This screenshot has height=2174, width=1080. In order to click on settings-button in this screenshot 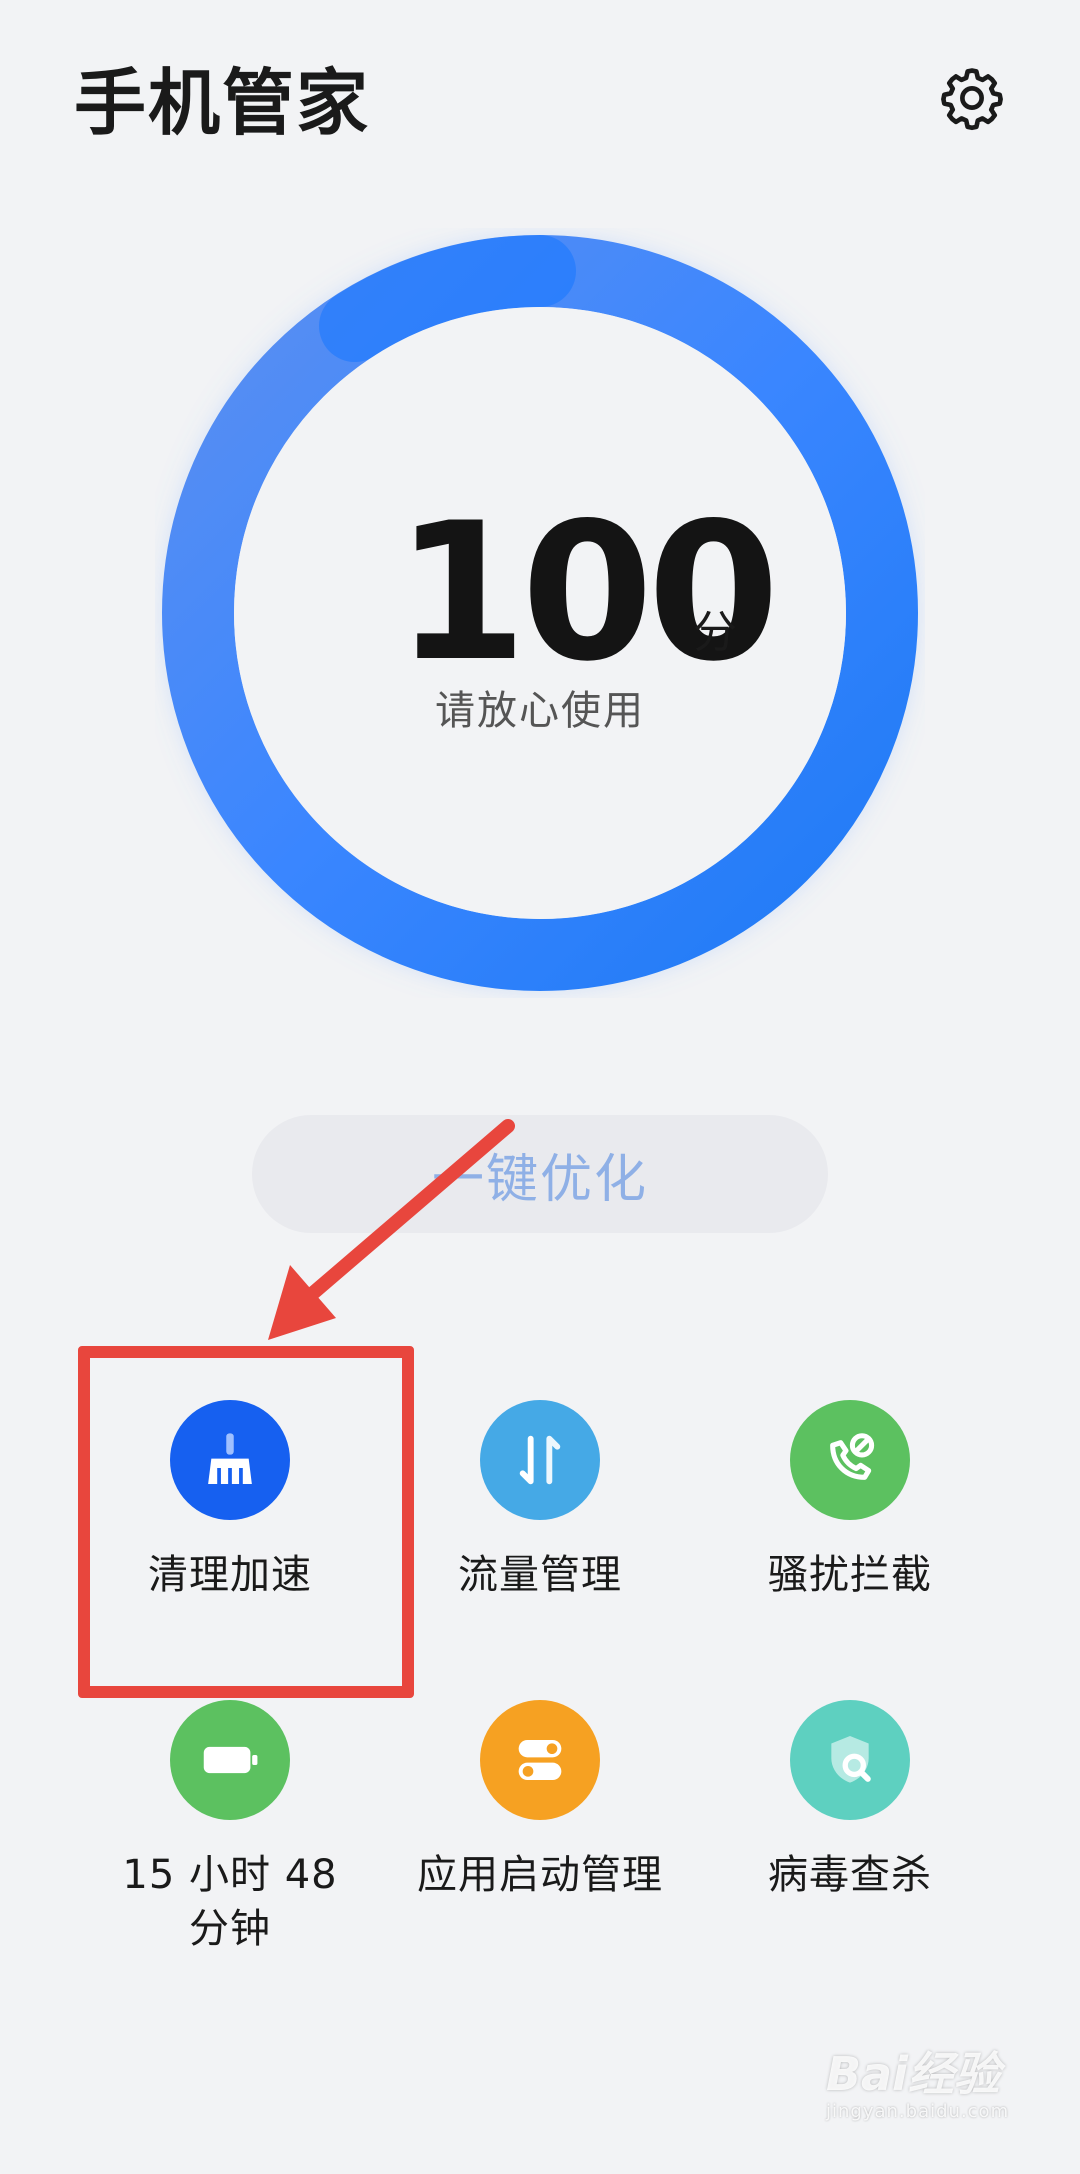, I will do `click(972, 98)`.